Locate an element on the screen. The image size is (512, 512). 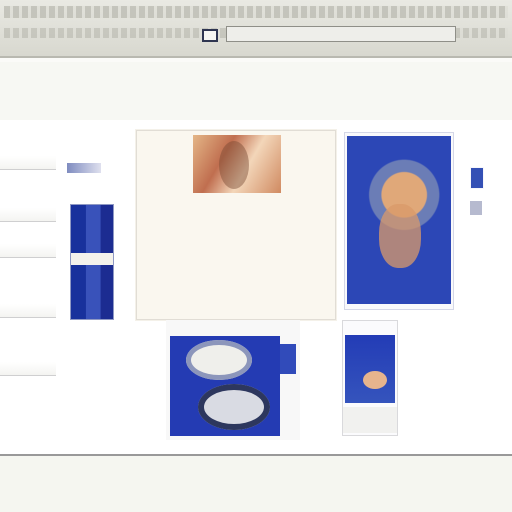
promo-card is located at coordinates (370, 378).